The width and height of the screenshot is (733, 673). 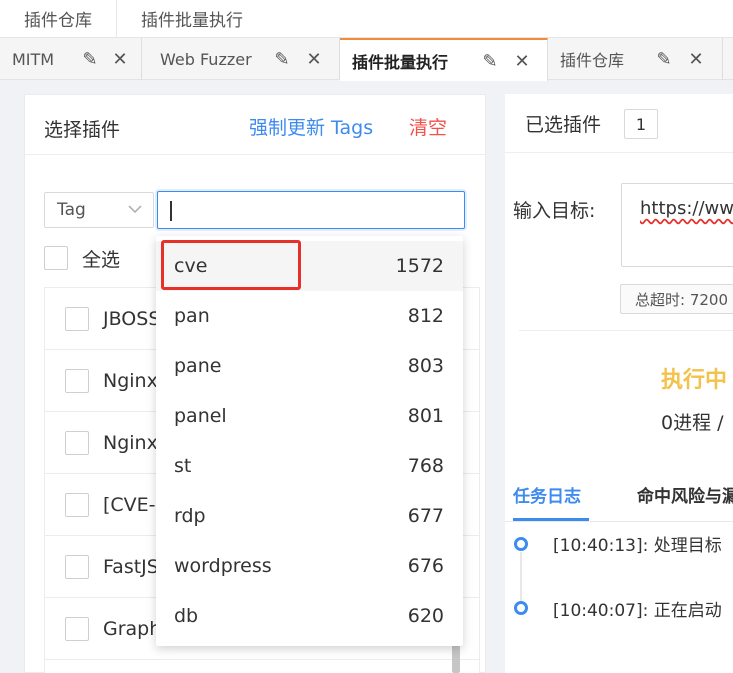 I want to click on tag-option: pane 803, so click(x=309, y=366).